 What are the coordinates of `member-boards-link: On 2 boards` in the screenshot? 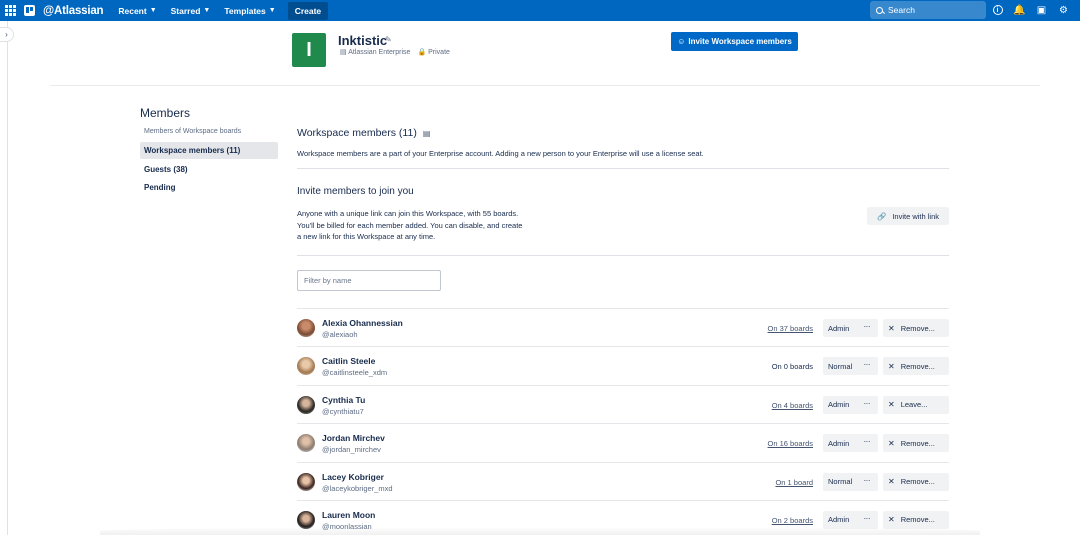 It's located at (792, 520).